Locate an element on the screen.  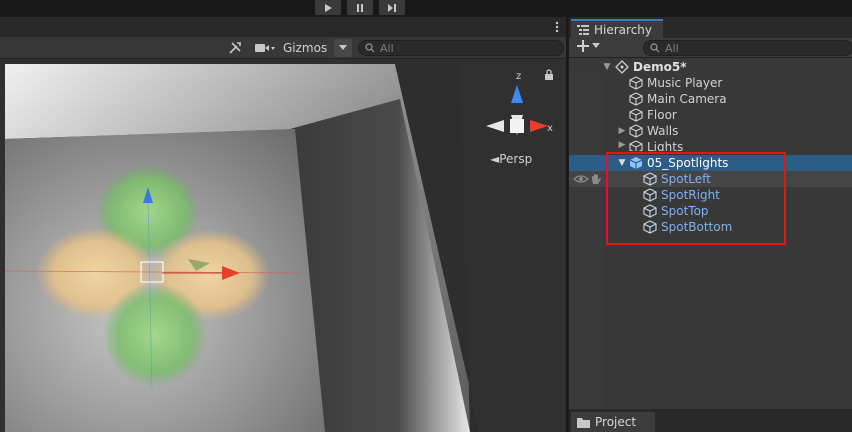
prefab-cube-icon is located at coordinates (636, 163).